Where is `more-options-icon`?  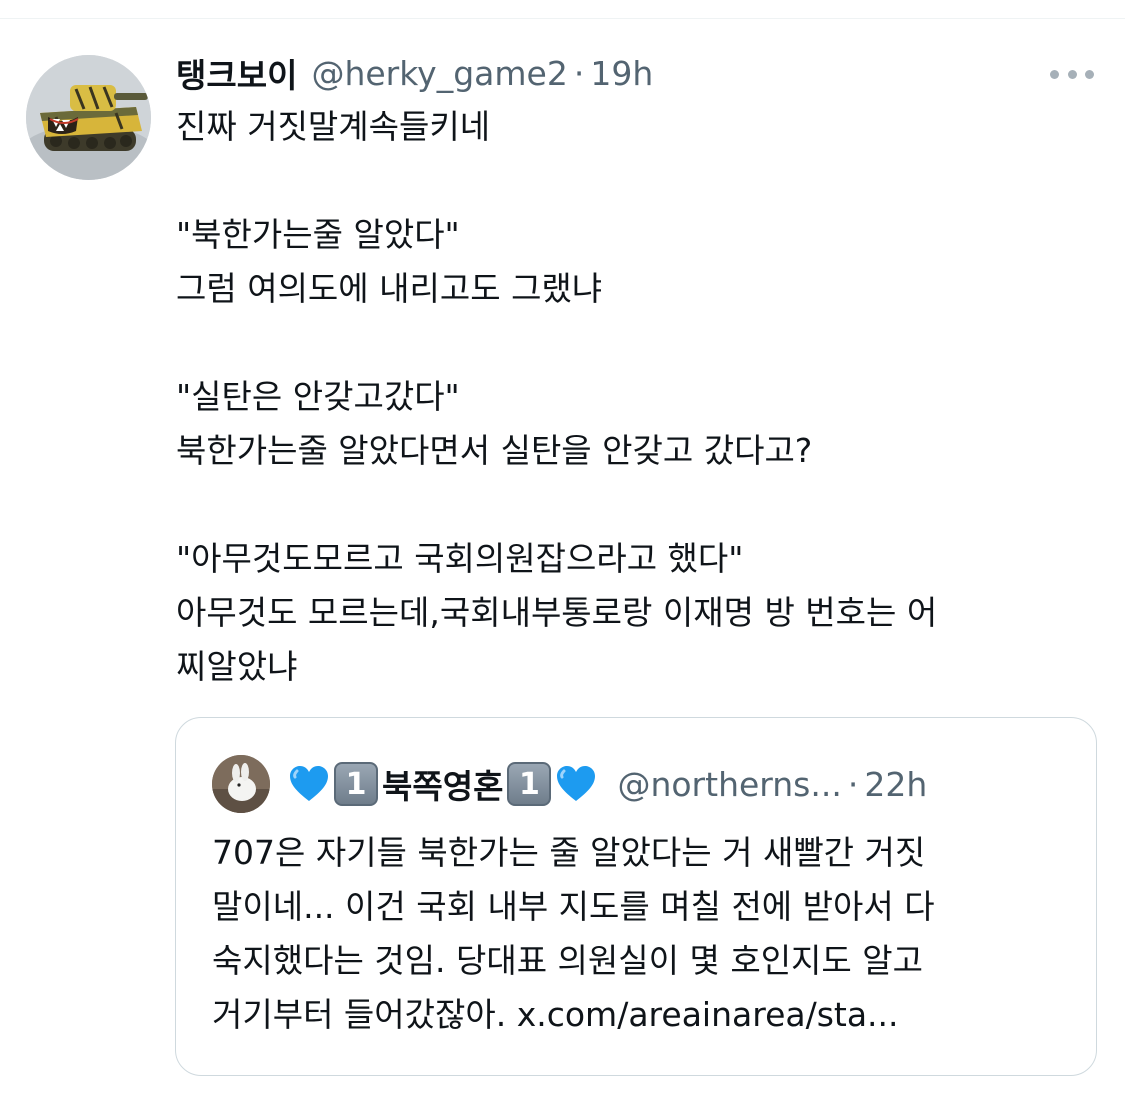 more-options-icon is located at coordinates (1072, 74).